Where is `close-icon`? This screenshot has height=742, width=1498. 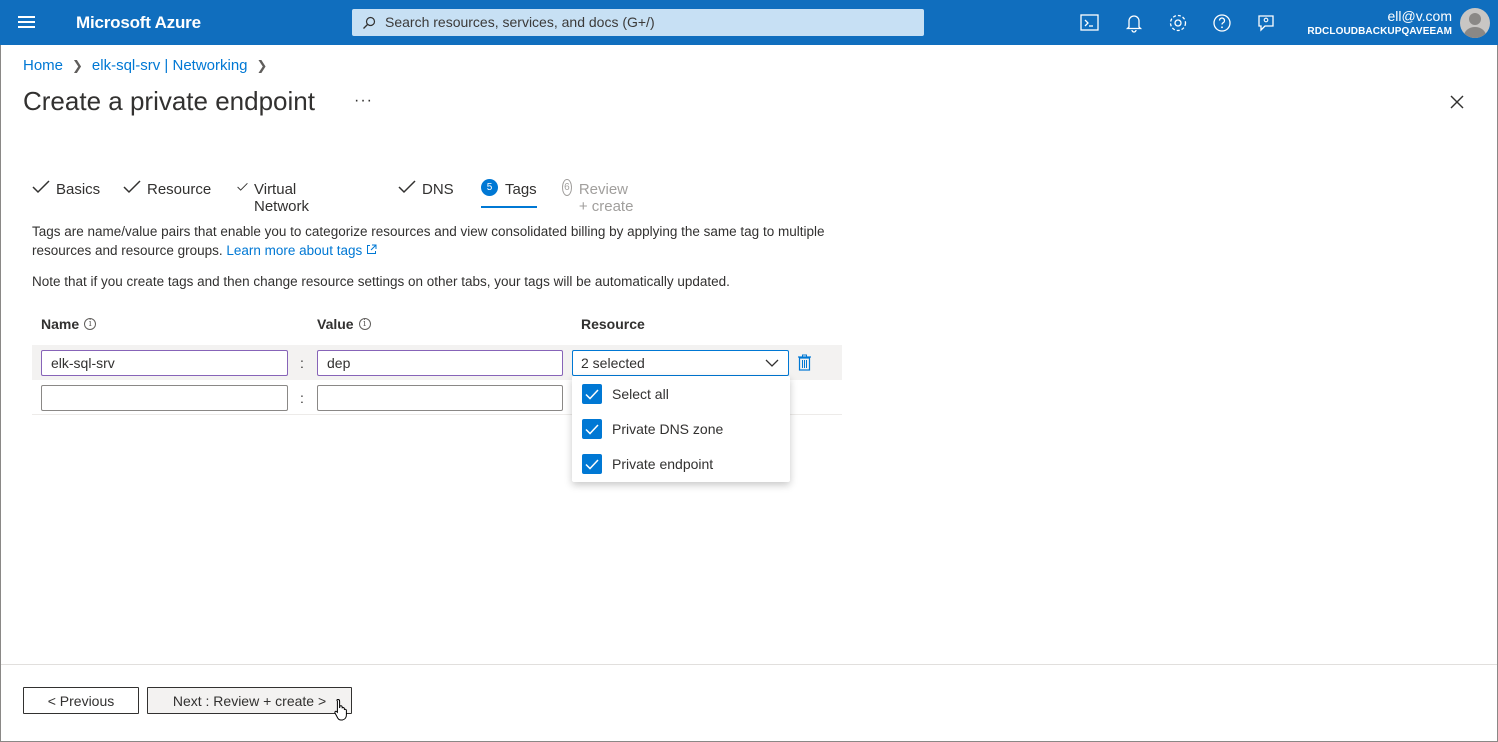 close-icon is located at coordinates (1457, 102).